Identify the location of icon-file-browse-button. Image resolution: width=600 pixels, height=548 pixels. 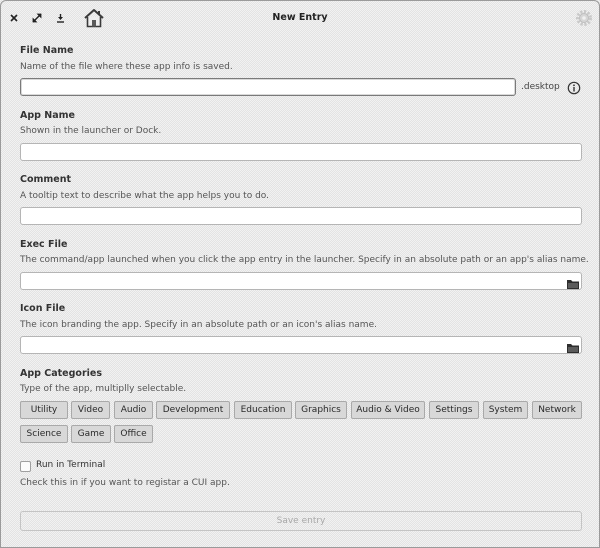
(573, 346).